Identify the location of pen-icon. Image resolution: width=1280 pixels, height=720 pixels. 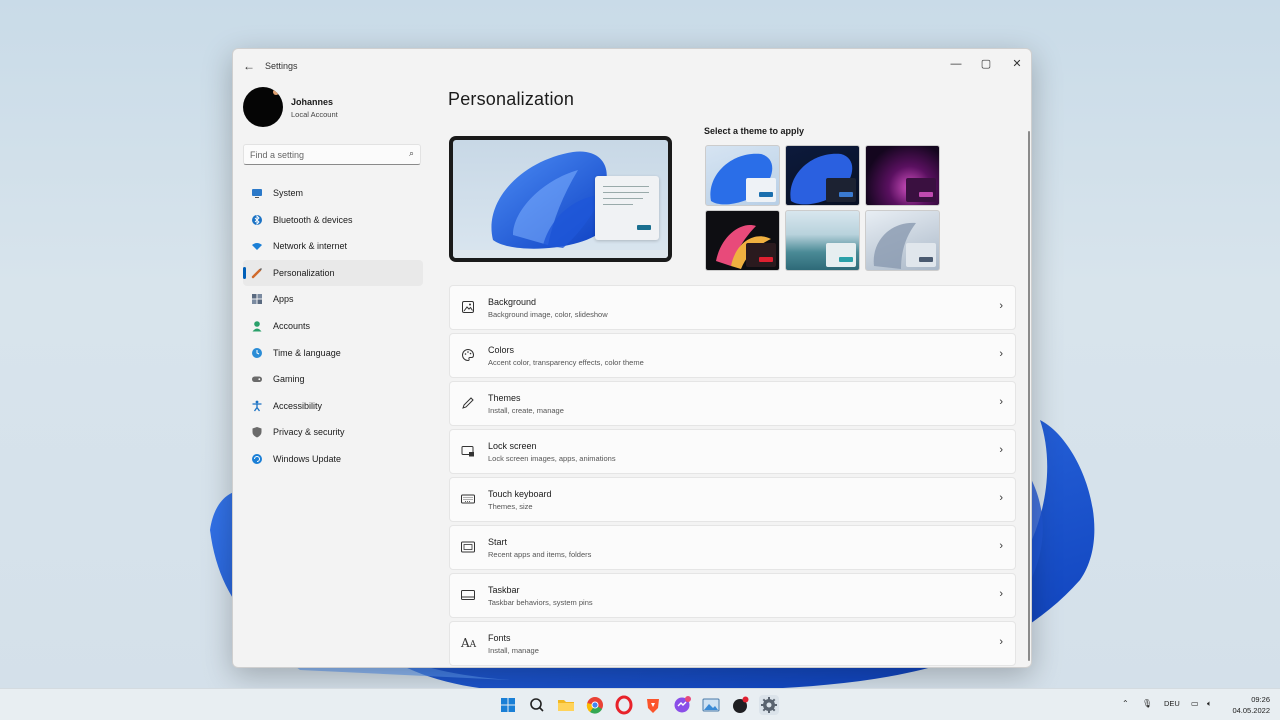
(468, 403).